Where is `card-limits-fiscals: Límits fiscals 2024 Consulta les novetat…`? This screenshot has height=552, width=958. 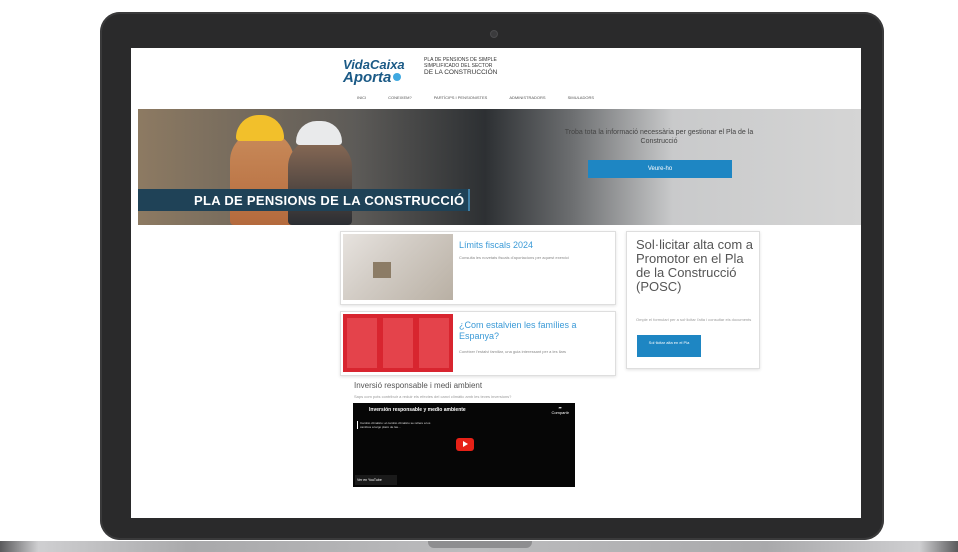
card-limits-fiscals: Límits fiscals 2024 Consulta les novetat… is located at coordinates (478, 268).